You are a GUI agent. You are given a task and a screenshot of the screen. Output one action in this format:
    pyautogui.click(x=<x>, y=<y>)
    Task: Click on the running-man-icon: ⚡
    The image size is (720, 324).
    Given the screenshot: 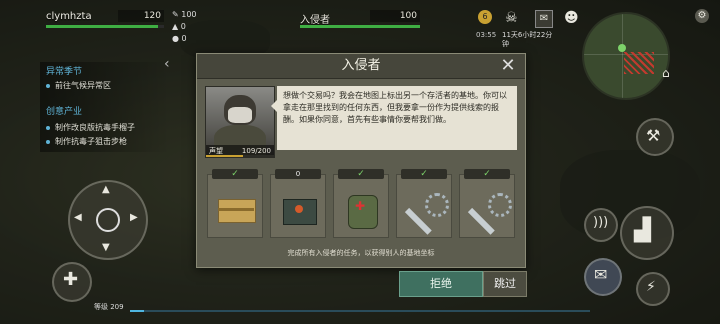 What is the action you would take?
    pyautogui.click(x=651, y=287)
    